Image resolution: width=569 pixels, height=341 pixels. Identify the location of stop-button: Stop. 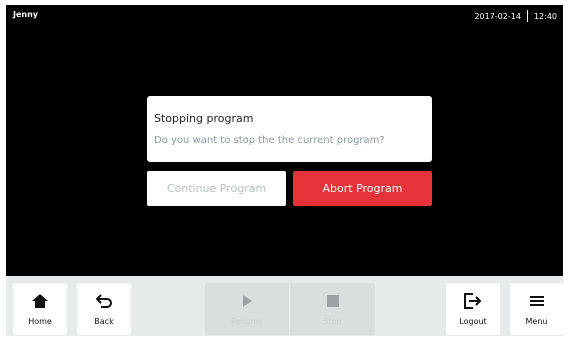
(332, 309).